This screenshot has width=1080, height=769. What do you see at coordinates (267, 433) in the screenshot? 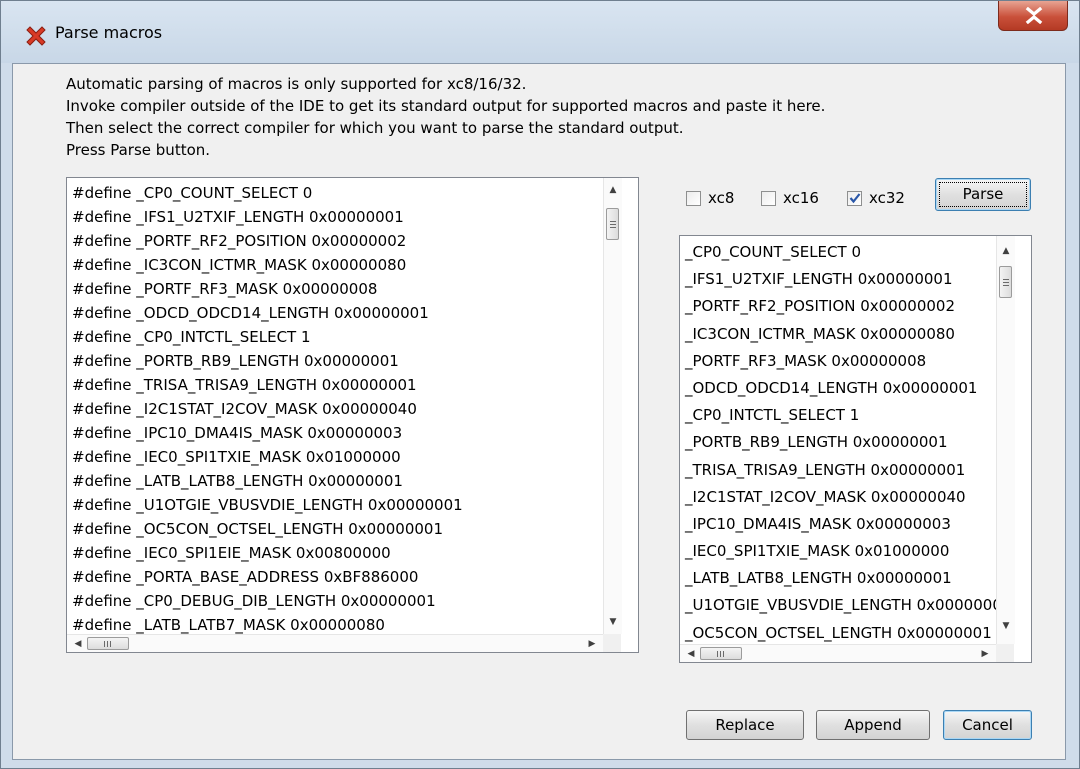
I see `list-item: #define _IPC10_DMA4IS_MASK 0x00000003` at bounding box center [267, 433].